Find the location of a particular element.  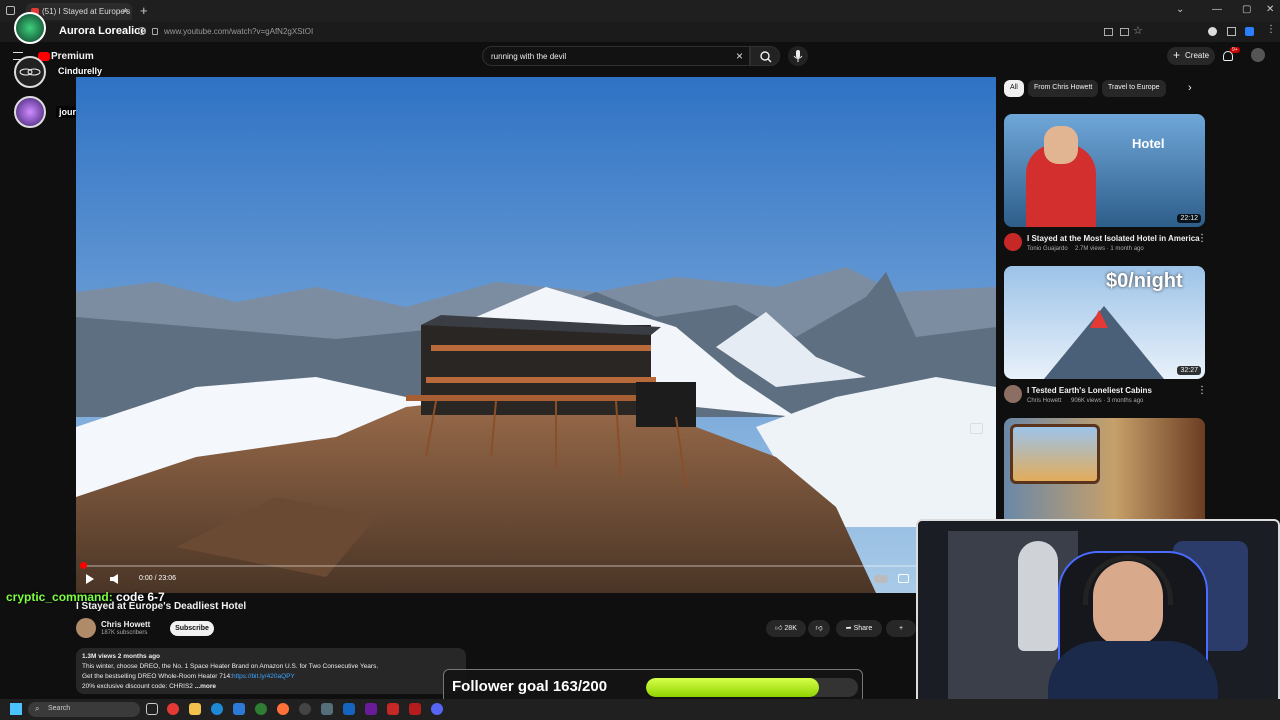

chips-next-chevron-icon: › is located at coordinates (1190, 88).